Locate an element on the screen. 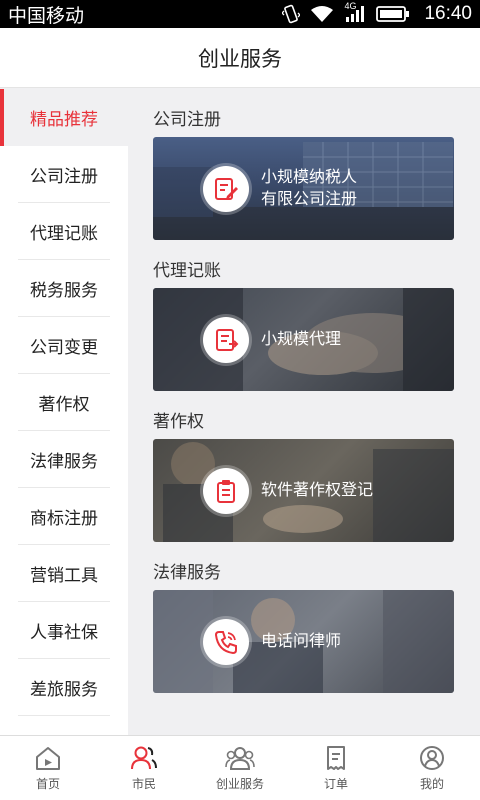  sidebar-item-label: 公司变更 is located at coordinates (64, 347).